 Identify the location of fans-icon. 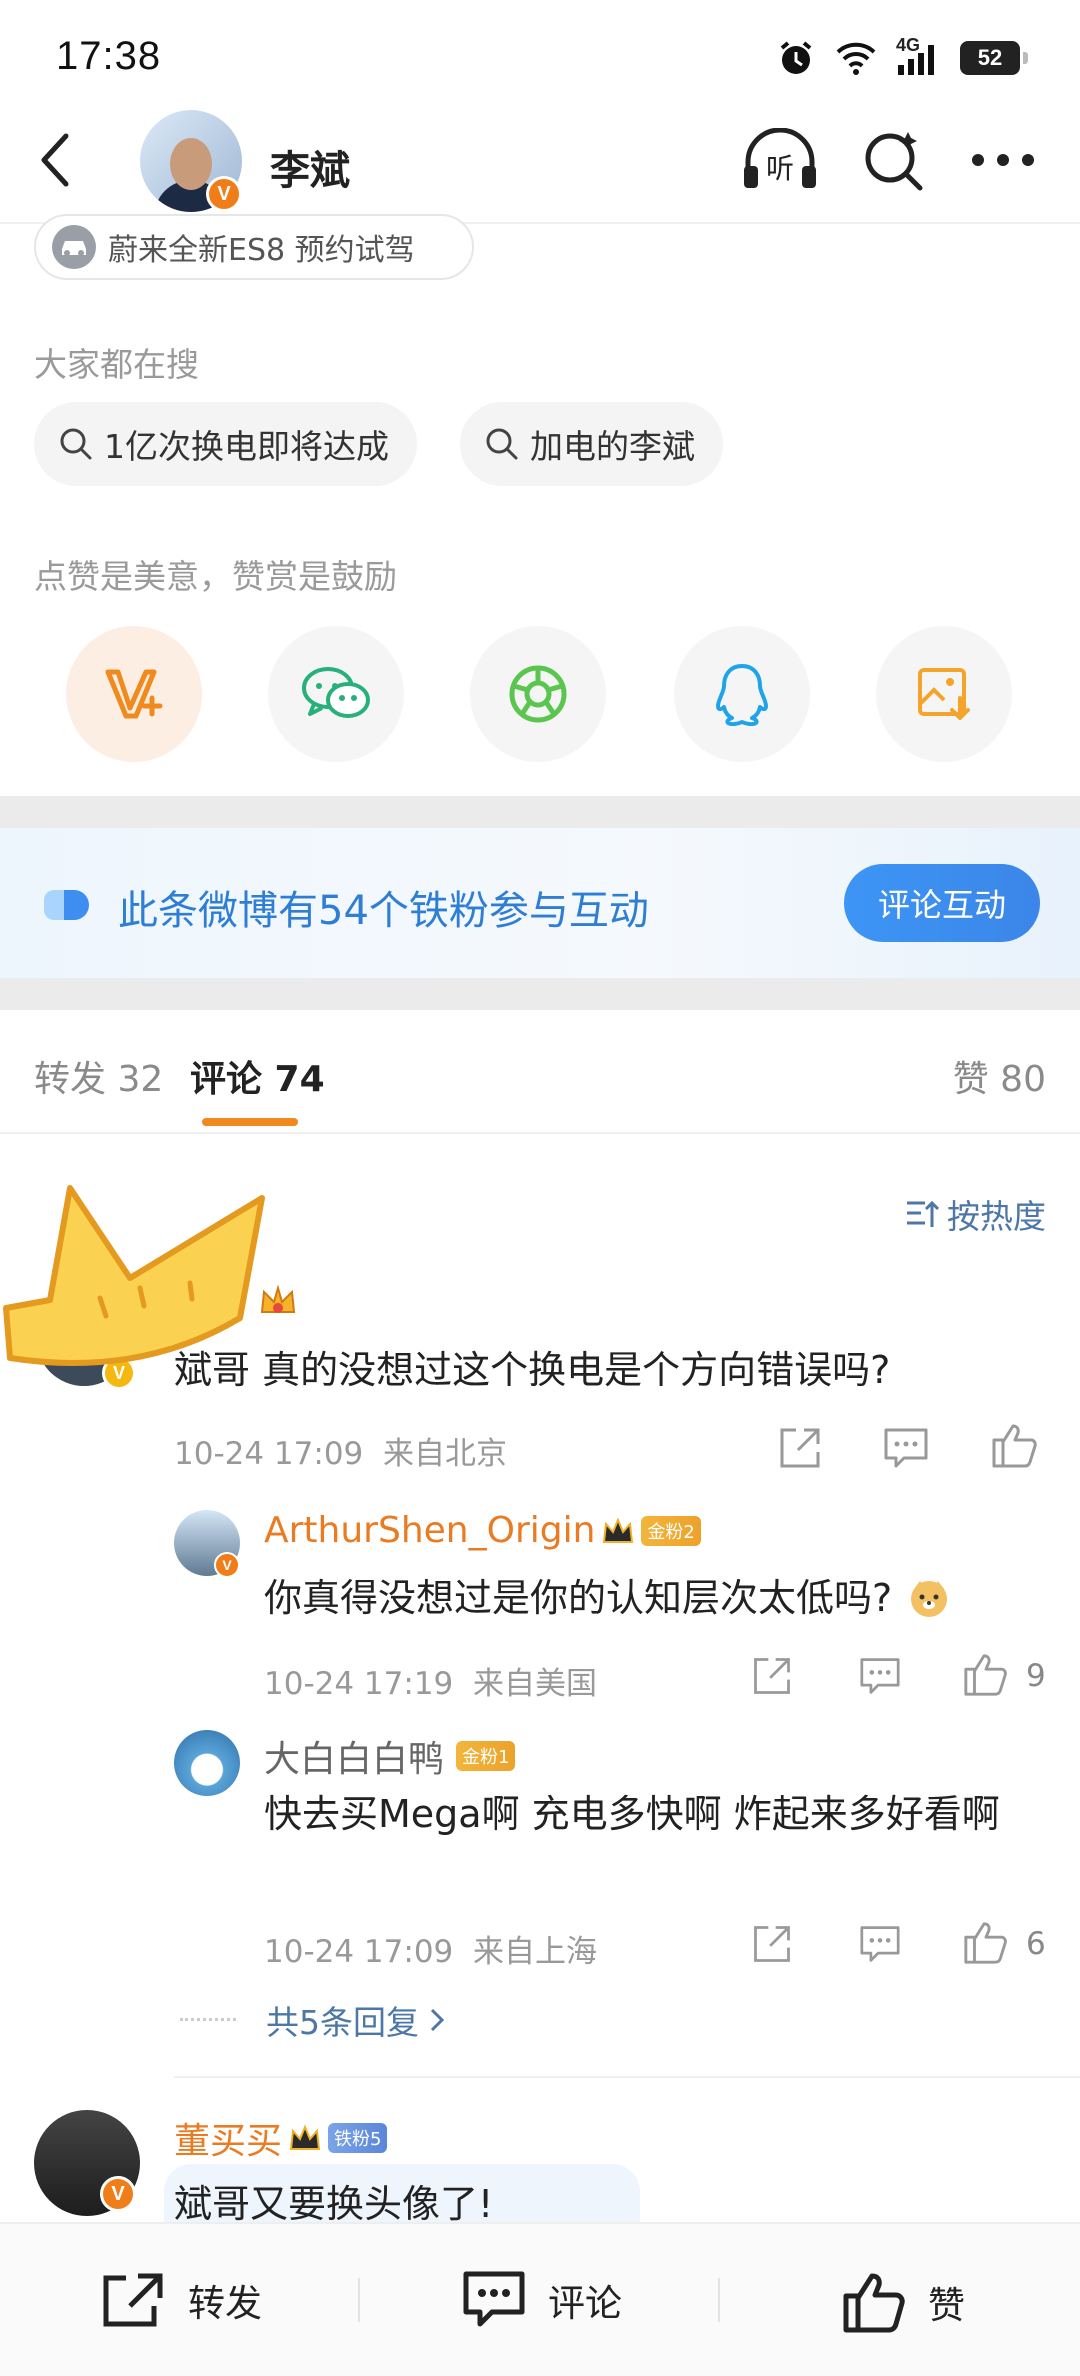
(66, 905).